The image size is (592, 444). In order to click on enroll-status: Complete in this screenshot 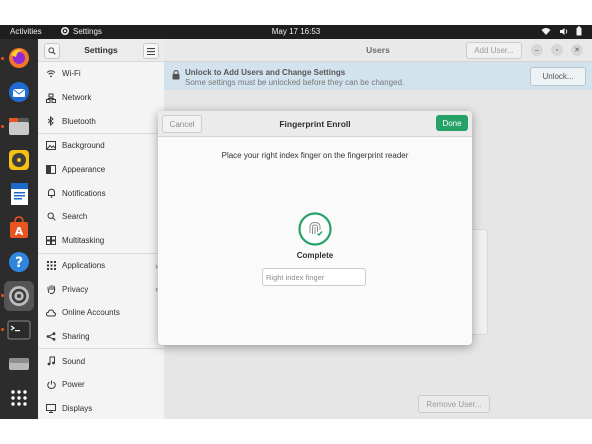, I will do `click(315, 255)`.